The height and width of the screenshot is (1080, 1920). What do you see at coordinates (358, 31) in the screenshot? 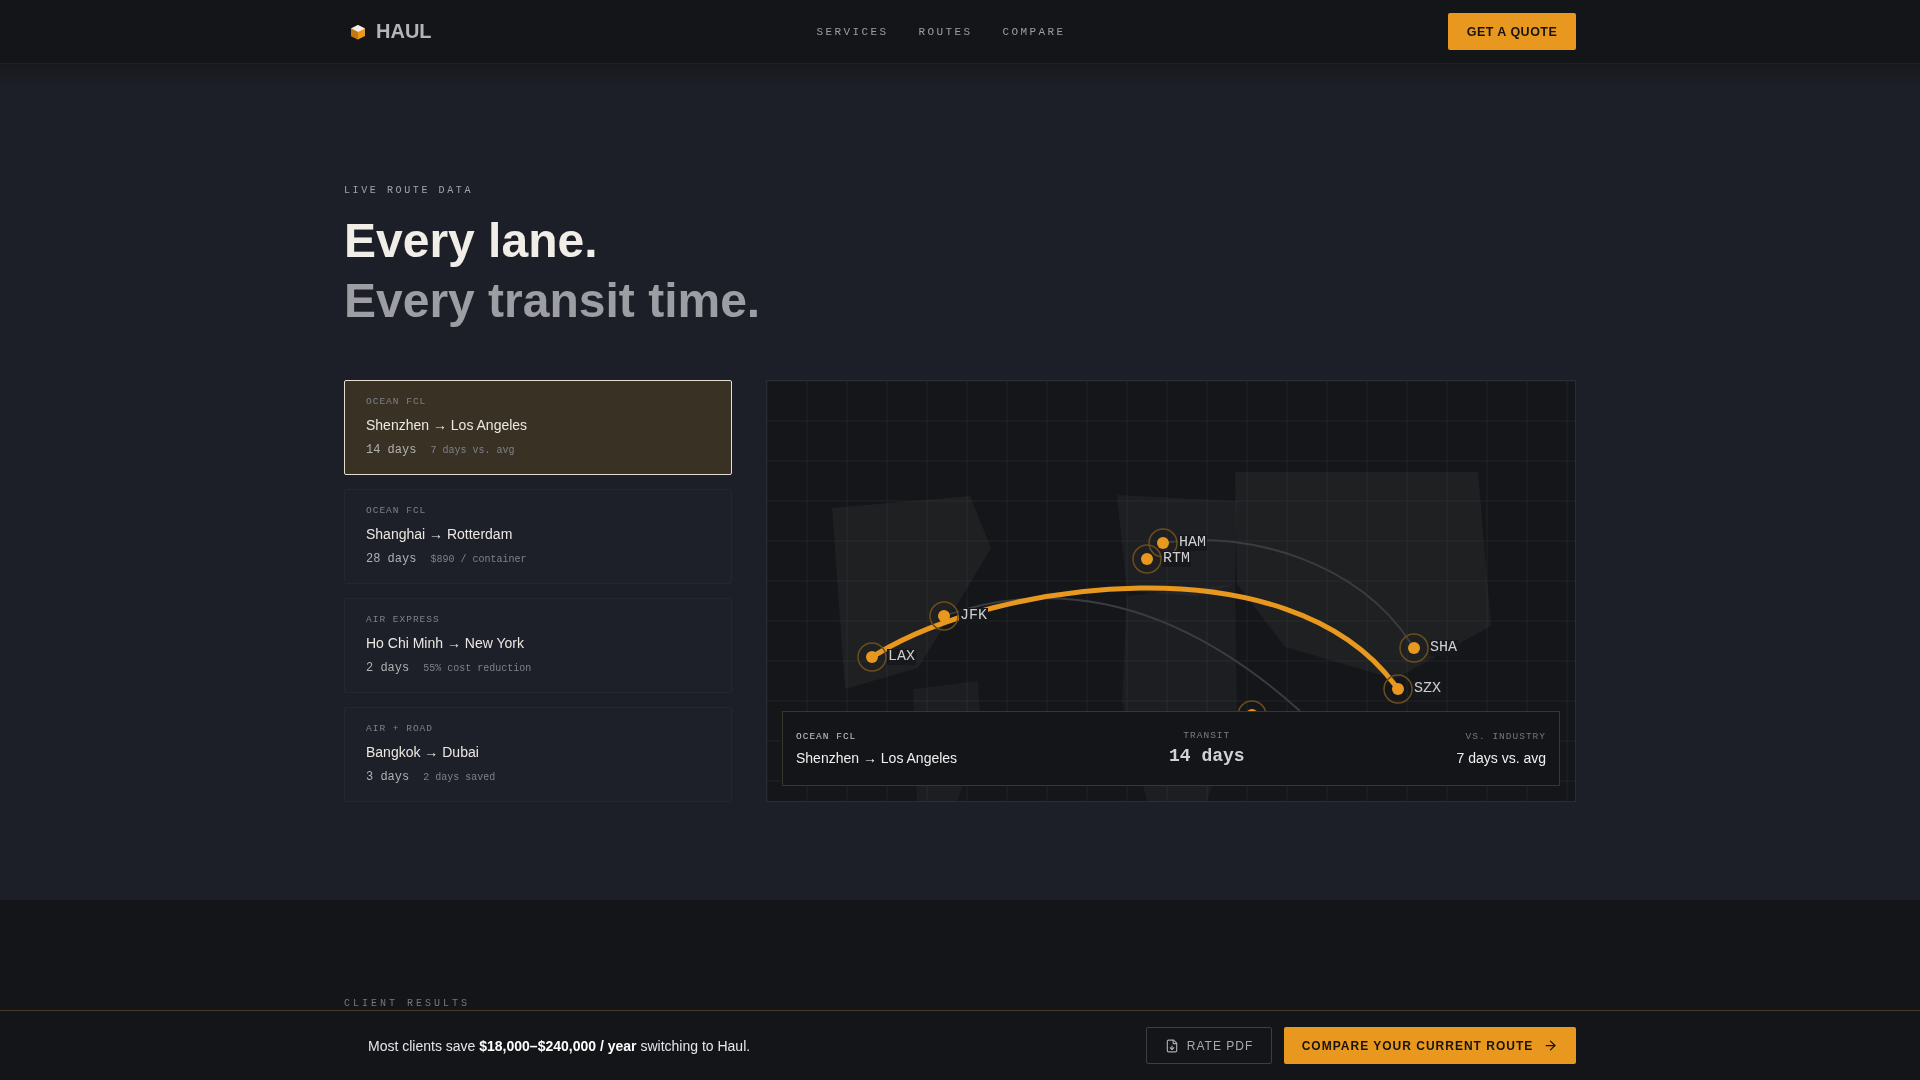
I see `box-icon` at bounding box center [358, 31].